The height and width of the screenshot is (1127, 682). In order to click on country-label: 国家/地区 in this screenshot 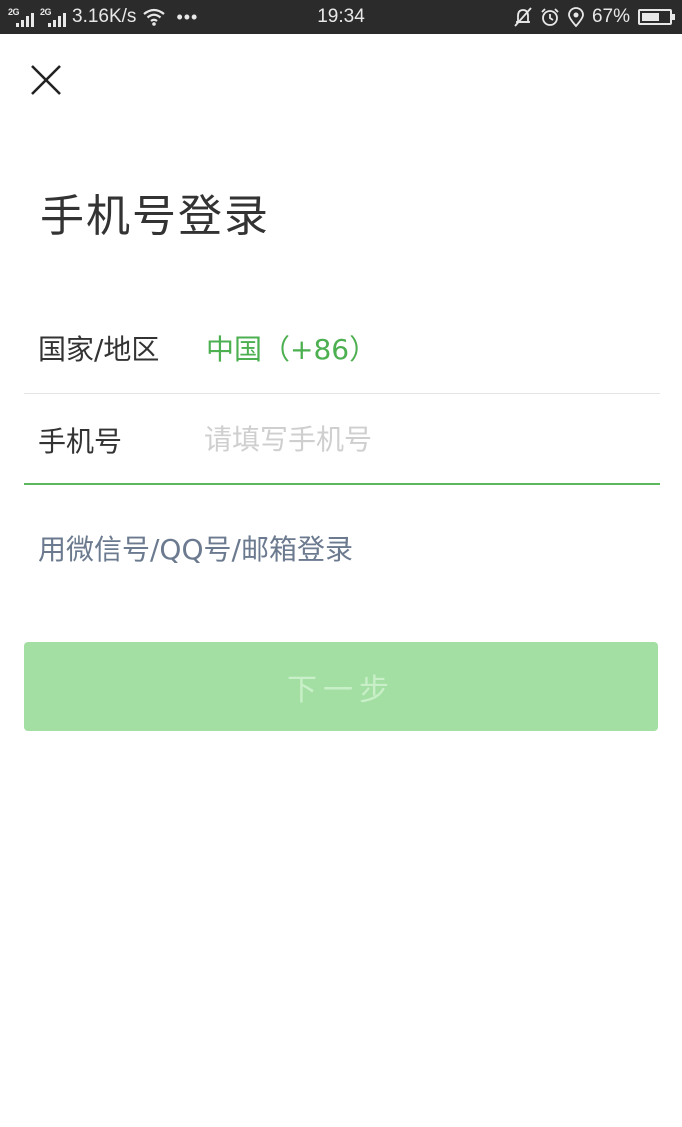, I will do `click(99, 349)`.